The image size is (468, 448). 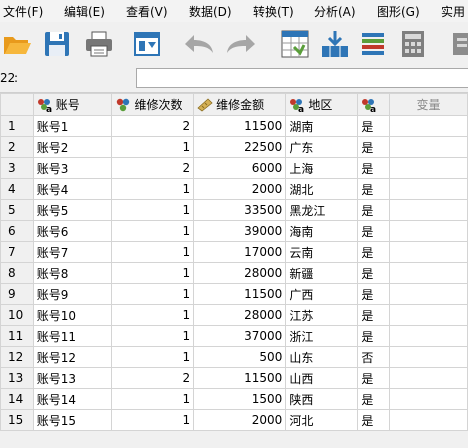 What do you see at coordinates (72, 189) in the screenshot?
I see `cell-account: 账号4` at bounding box center [72, 189].